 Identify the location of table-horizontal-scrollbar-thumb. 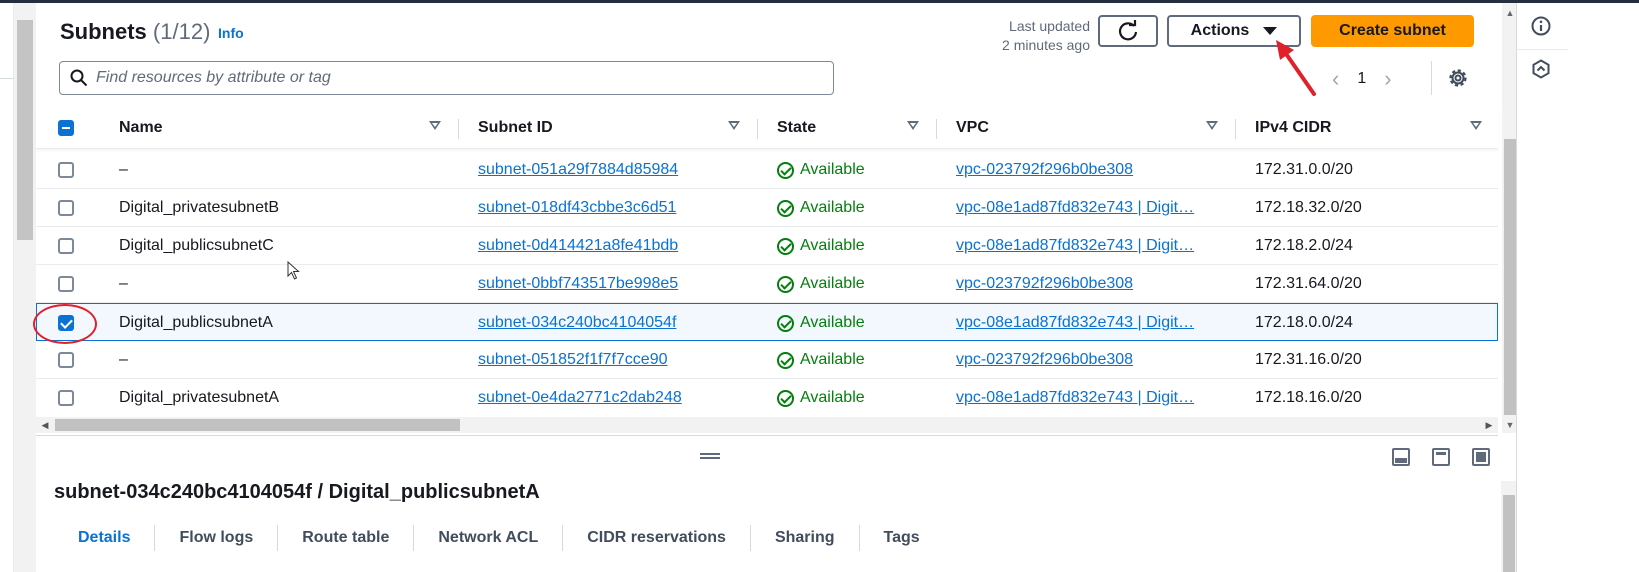
(257, 425).